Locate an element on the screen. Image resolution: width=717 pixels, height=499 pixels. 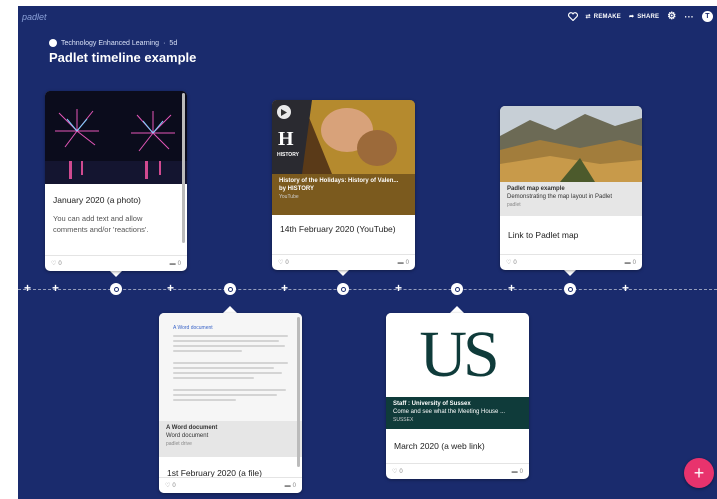
heart-icon is located at coordinates (572, 16).